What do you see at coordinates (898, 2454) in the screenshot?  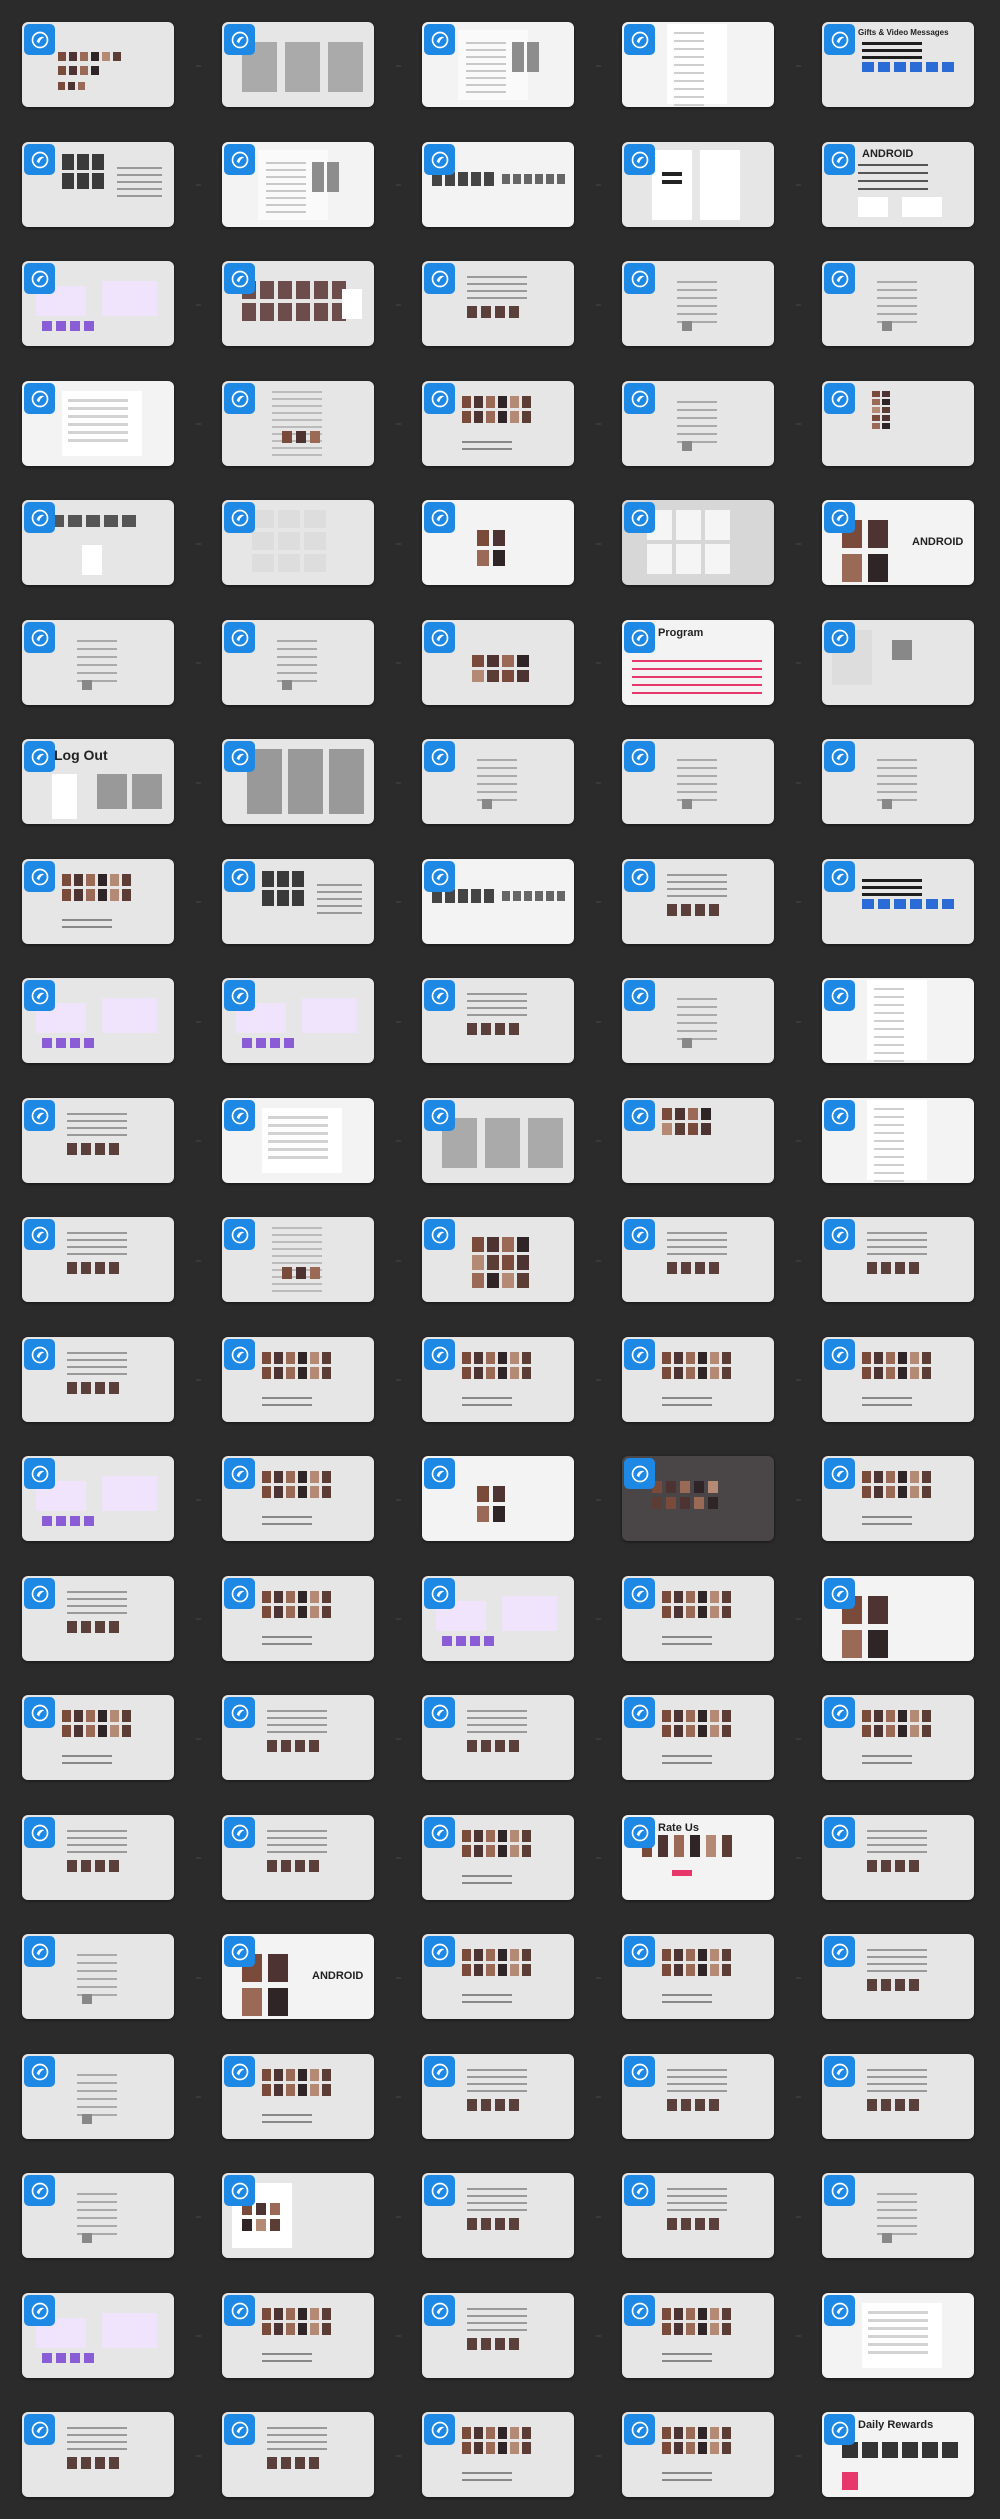 I see `board-thumbnail: Daily Rewards` at bounding box center [898, 2454].